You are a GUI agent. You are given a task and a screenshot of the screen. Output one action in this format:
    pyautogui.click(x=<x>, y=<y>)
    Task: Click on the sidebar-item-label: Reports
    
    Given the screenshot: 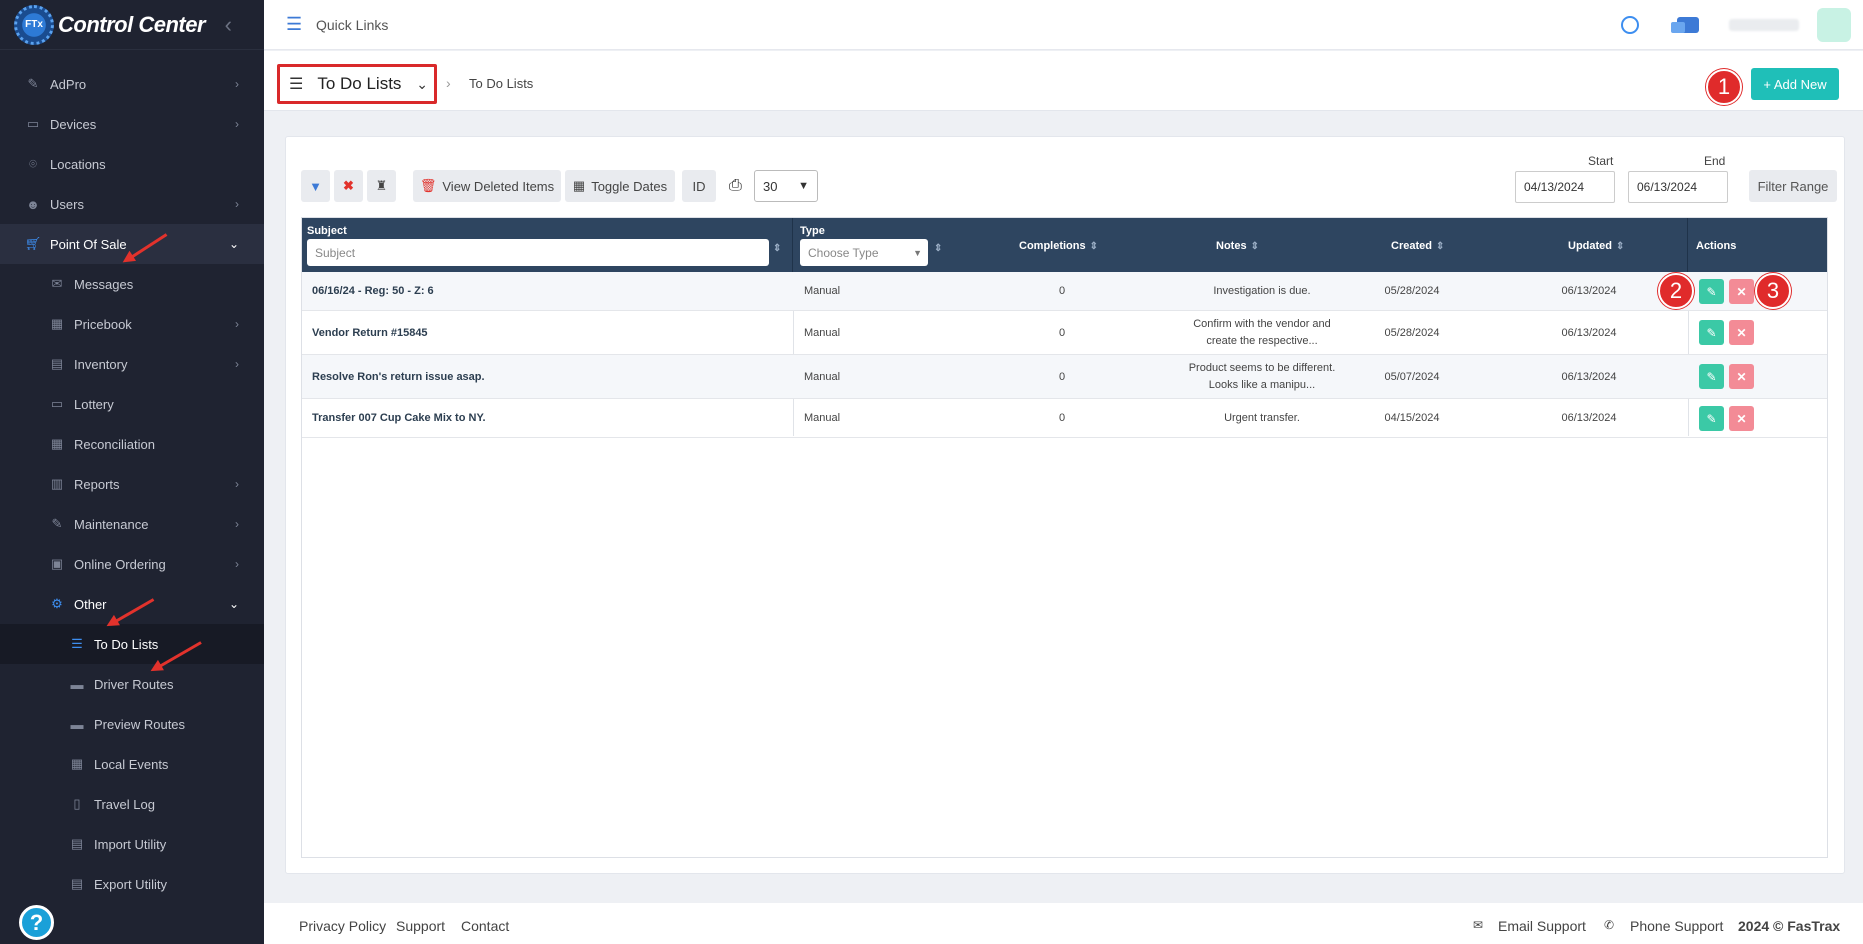 What is the action you would take?
    pyautogui.click(x=97, y=484)
    